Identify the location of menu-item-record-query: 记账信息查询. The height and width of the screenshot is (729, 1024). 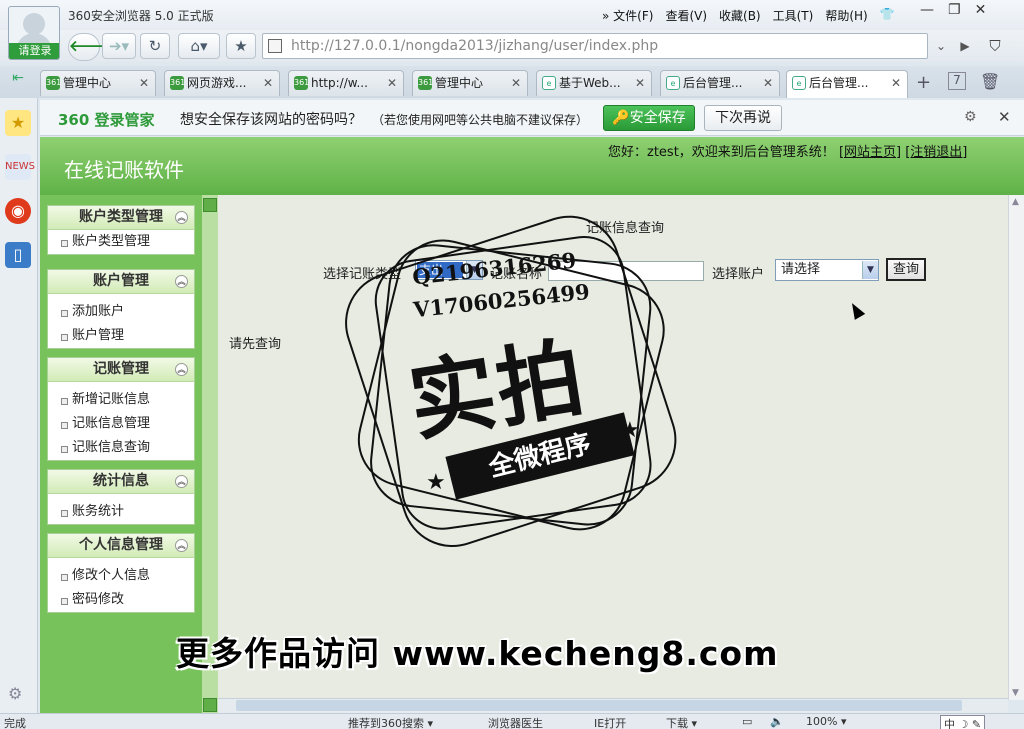
(121, 448).